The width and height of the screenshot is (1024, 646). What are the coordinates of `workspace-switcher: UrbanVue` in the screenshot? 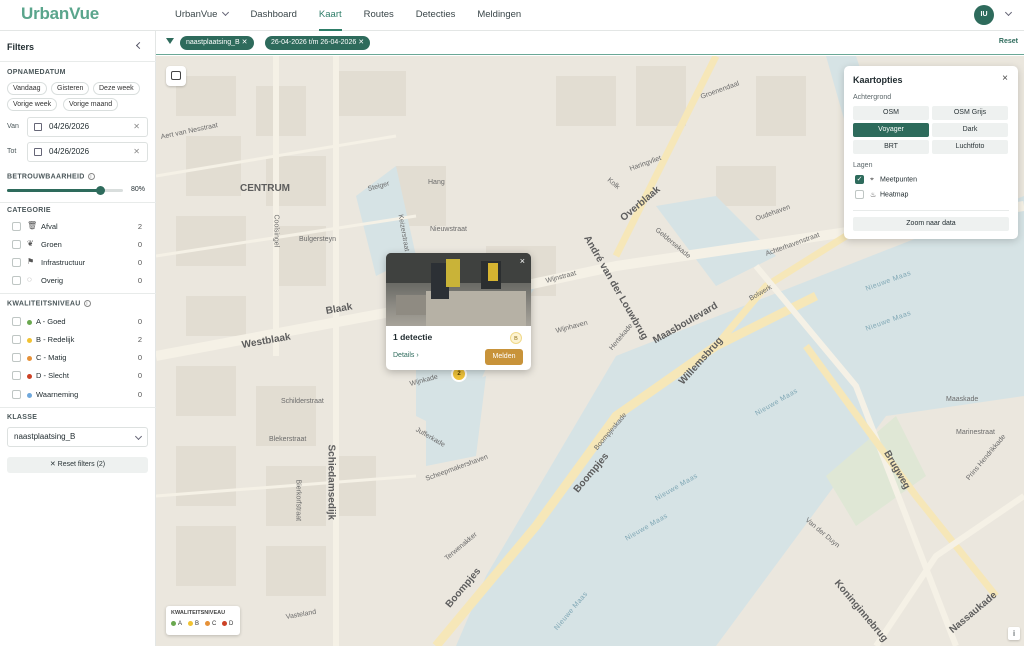 It's located at (202, 15).